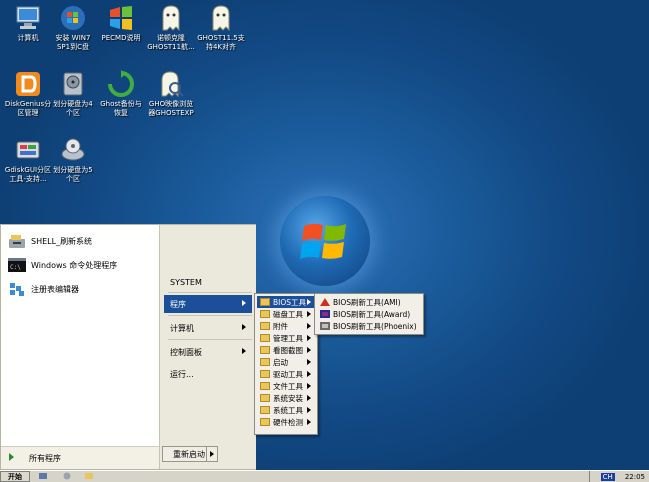 This screenshot has width=649, height=482. I want to click on submenu-item-admin-tools: 管理工具, so click(286, 338).